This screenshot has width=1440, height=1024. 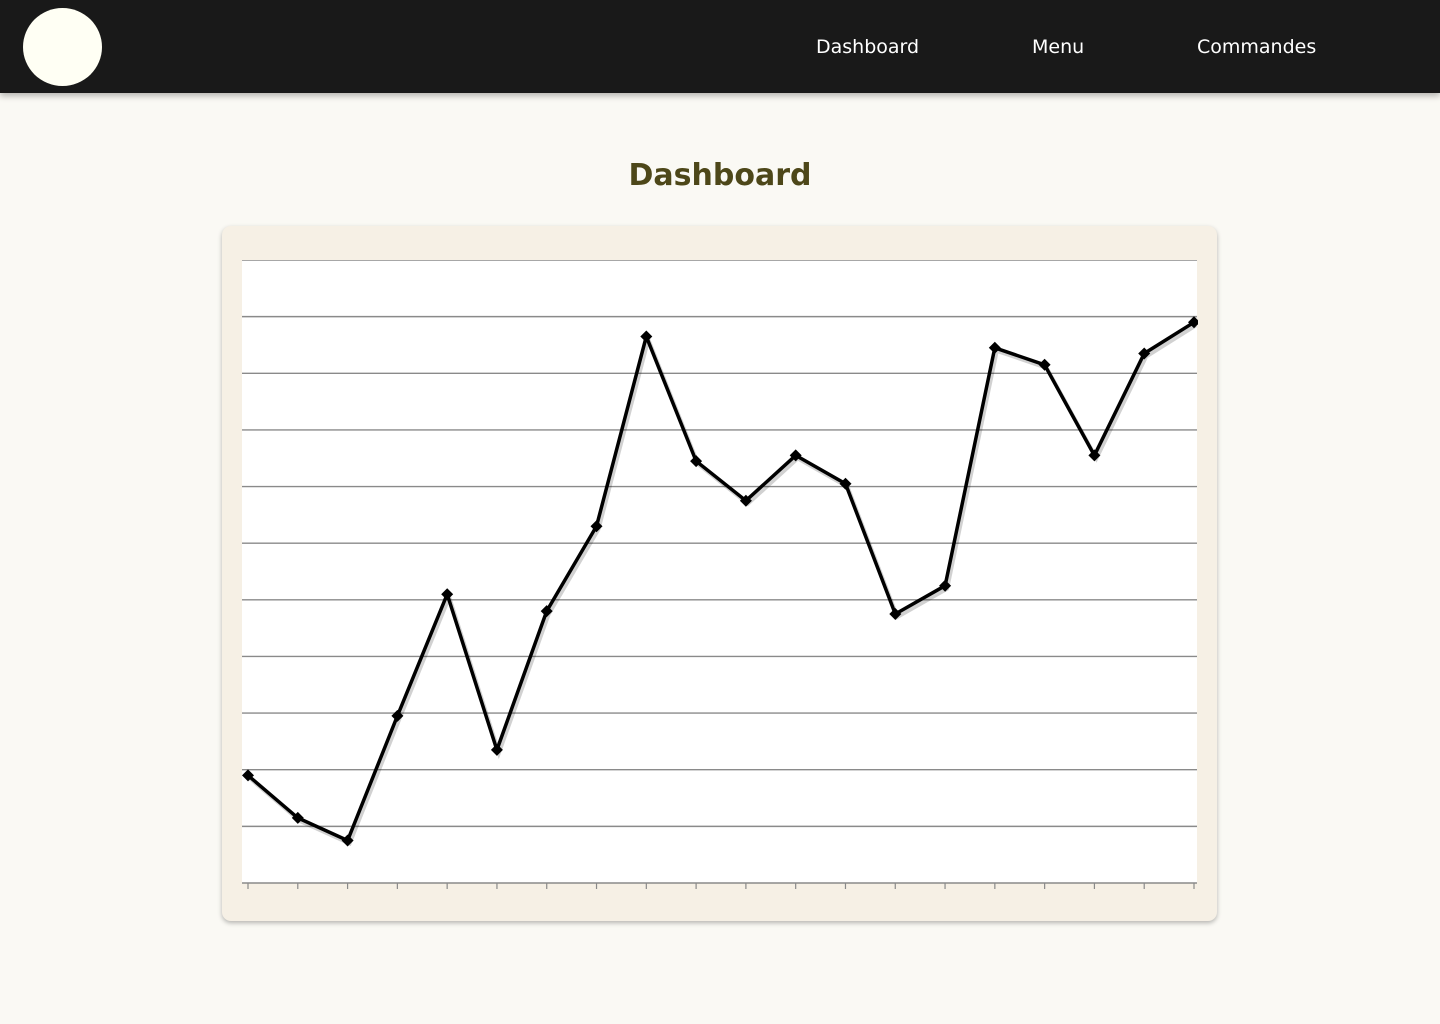 What do you see at coordinates (62, 47) in the screenshot?
I see `logo` at bounding box center [62, 47].